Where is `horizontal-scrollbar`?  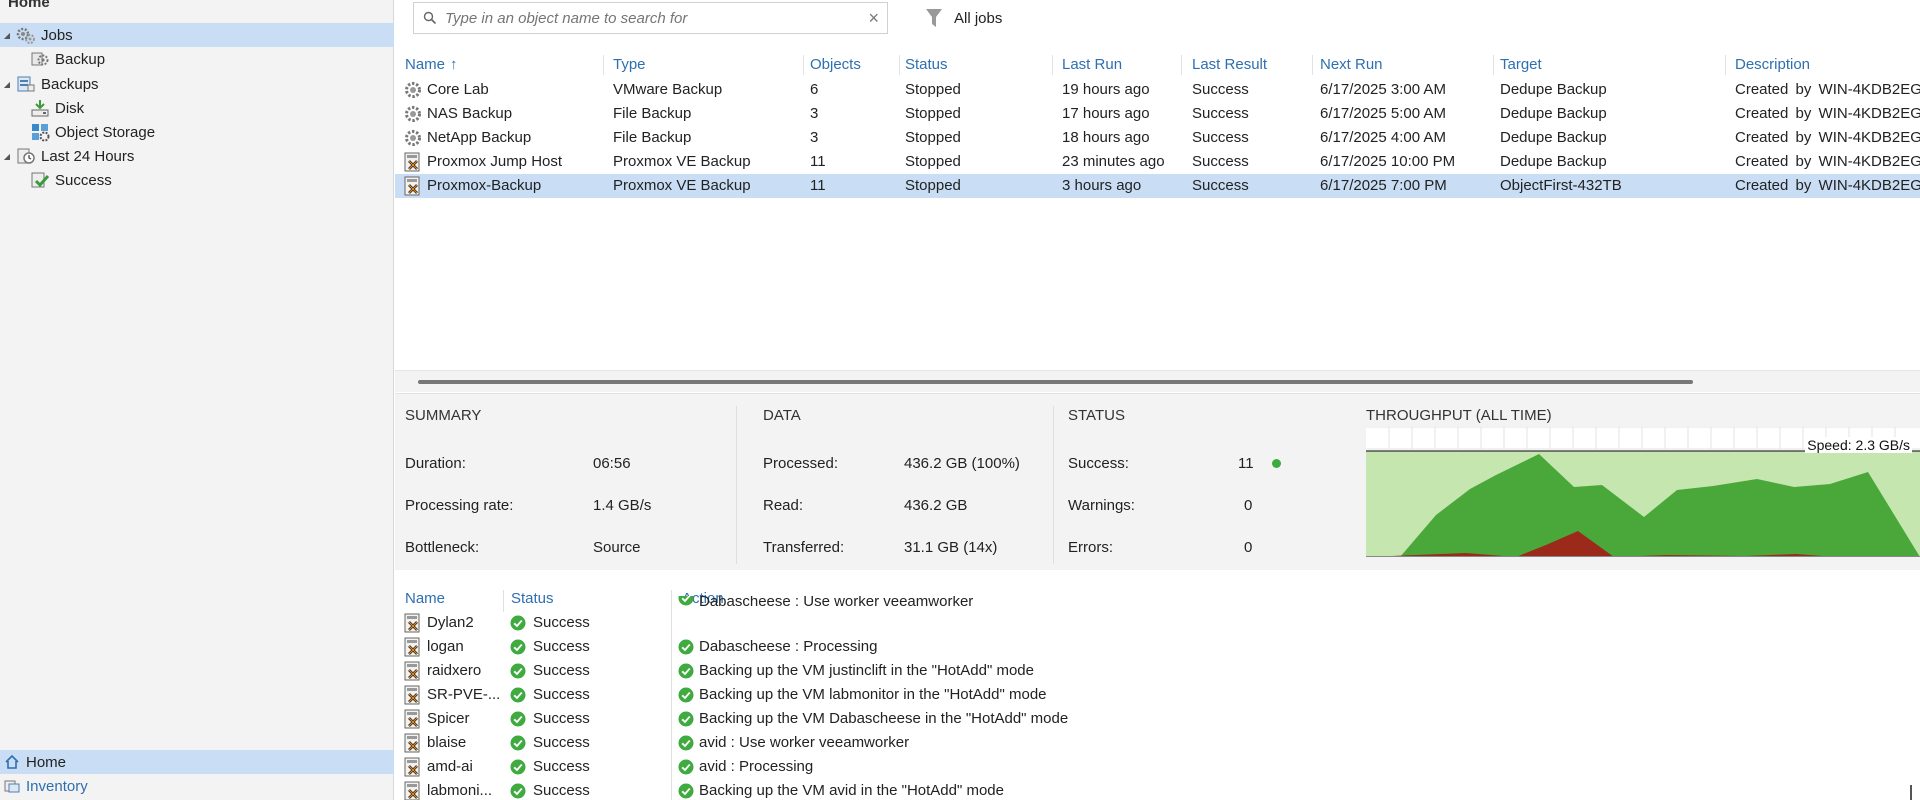 horizontal-scrollbar is located at coordinates (1157, 381).